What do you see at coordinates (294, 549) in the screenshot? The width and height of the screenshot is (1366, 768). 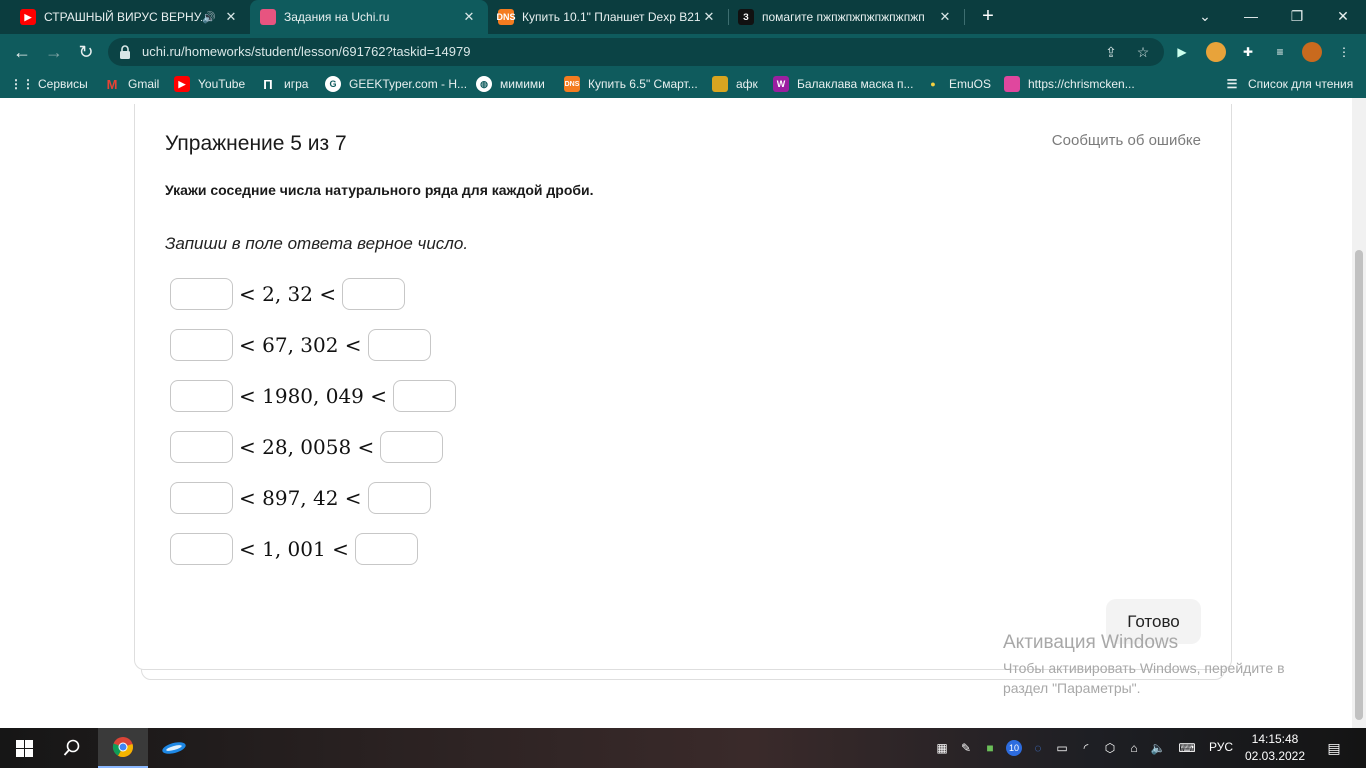 I see `inequality-row: < 1, 001 <` at bounding box center [294, 549].